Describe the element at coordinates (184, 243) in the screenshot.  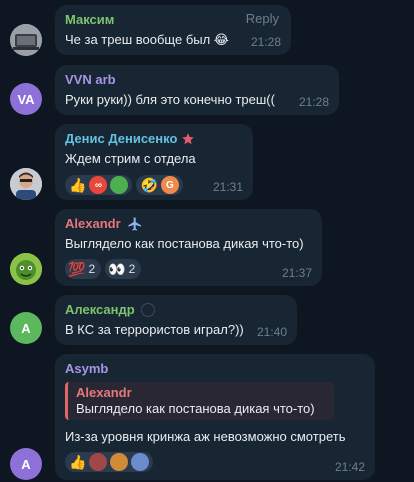
I see `message-text: Выглядело как постанова дикая что-то)` at that location.